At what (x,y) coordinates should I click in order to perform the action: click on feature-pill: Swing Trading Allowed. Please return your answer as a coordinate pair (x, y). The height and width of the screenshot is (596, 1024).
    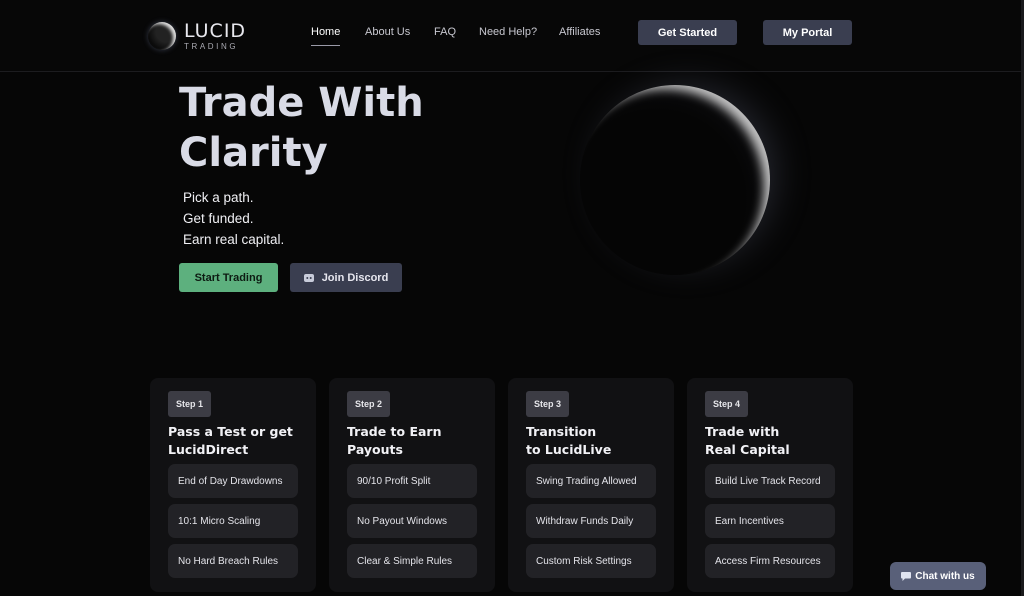
    Looking at the image, I should click on (591, 481).